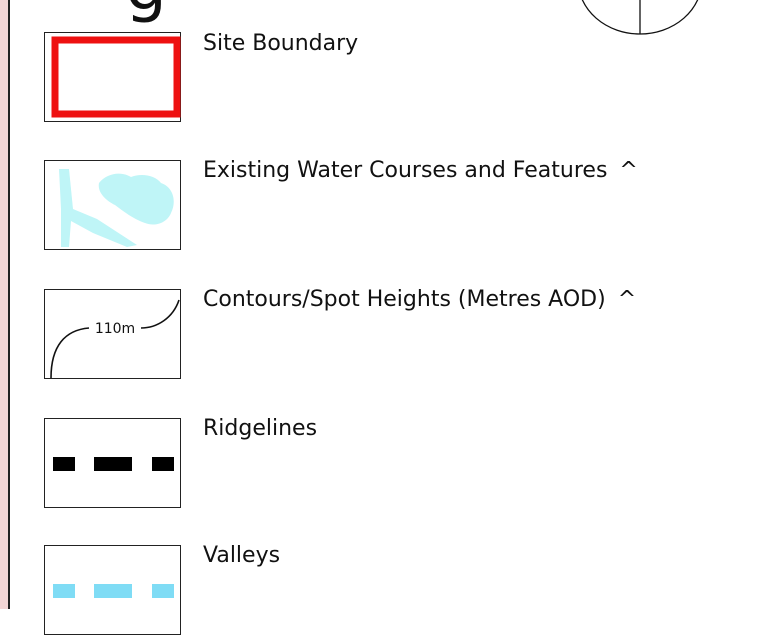 The height and width of the screenshot is (636, 764). Describe the element at coordinates (5, 304) in the screenshot. I see `map-edge-strip` at that location.